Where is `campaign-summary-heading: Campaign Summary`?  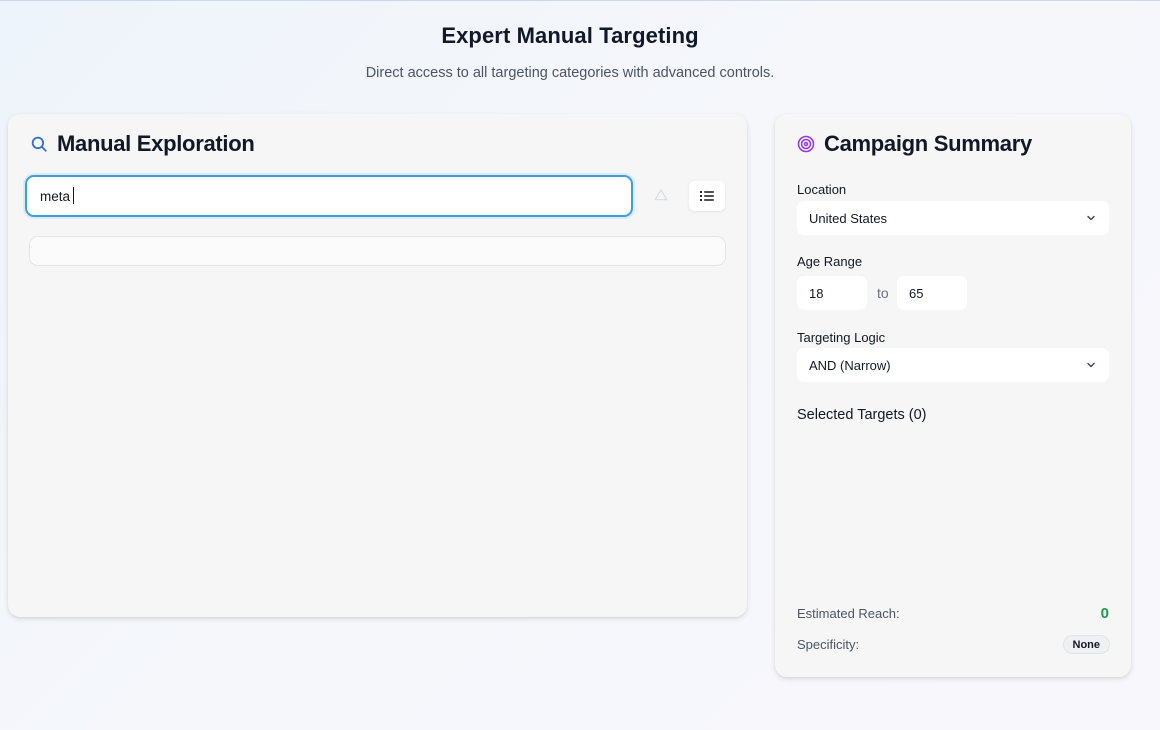 campaign-summary-heading: Campaign Summary is located at coordinates (914, 144).